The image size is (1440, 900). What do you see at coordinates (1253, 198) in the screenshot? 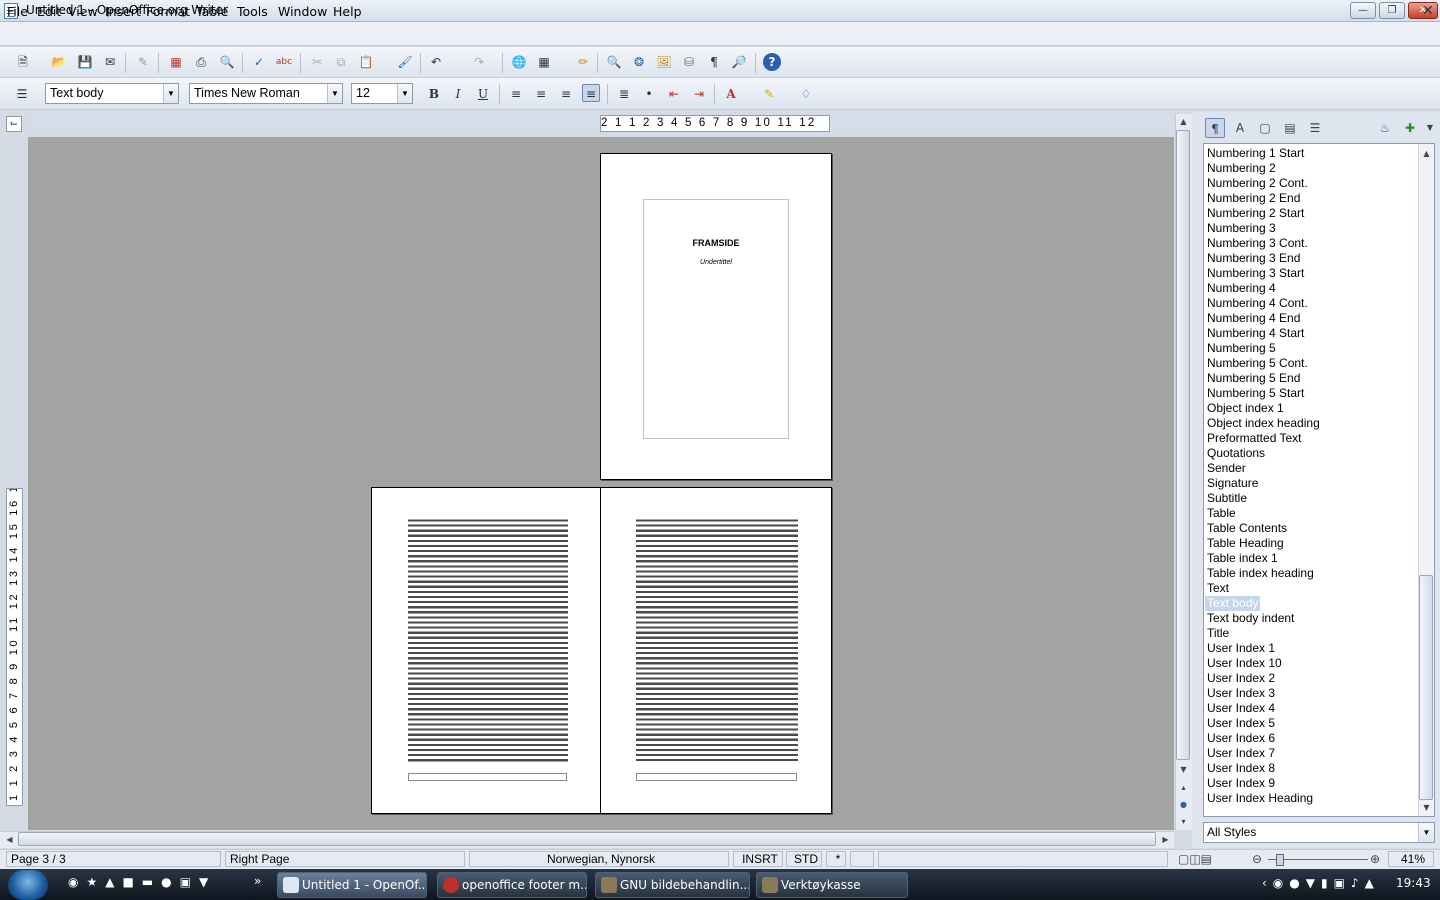
I see `style-item: Numbering 2 End` at bounding box center [1253, 198].